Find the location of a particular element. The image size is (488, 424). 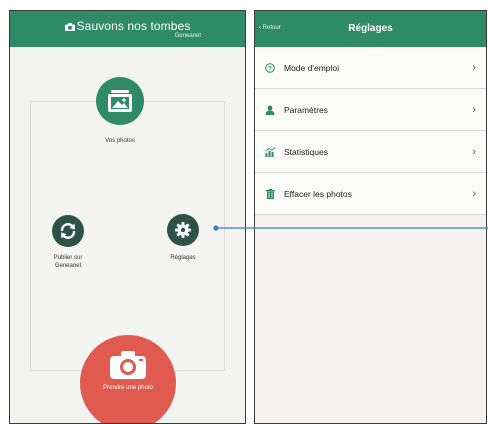

app-header: Sauvons nos tombes Geneanet is located at coordinates (127, 29).